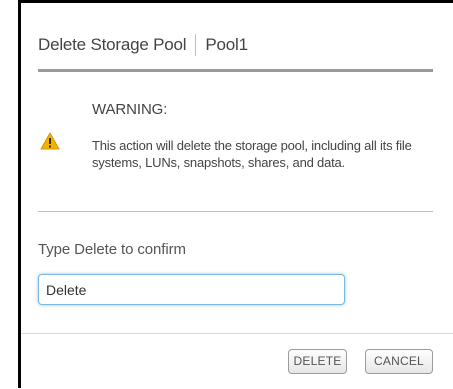 The height and width of the screenshot is (389, 453). What do you see at coordinates (50, 141) in the screenshot?
I see `warning-triangle-icon` at bounding box center [50, 141].